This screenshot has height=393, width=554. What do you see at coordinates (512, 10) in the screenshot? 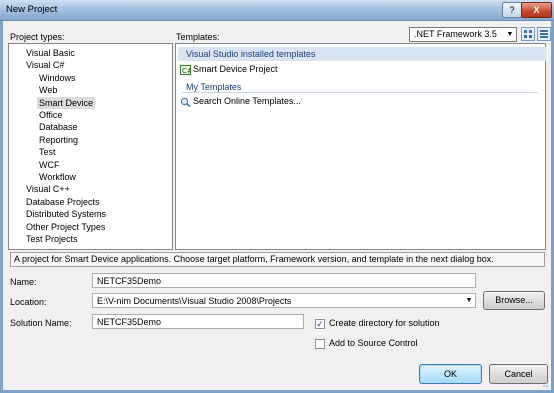
I see `help-button: ?` at bounding box center [512, 10].